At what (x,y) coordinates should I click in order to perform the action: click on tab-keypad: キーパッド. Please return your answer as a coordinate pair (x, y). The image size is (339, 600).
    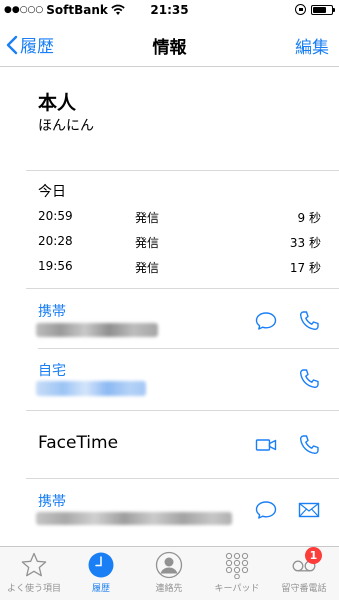
    Looking at the image, I should click on (237, 572).